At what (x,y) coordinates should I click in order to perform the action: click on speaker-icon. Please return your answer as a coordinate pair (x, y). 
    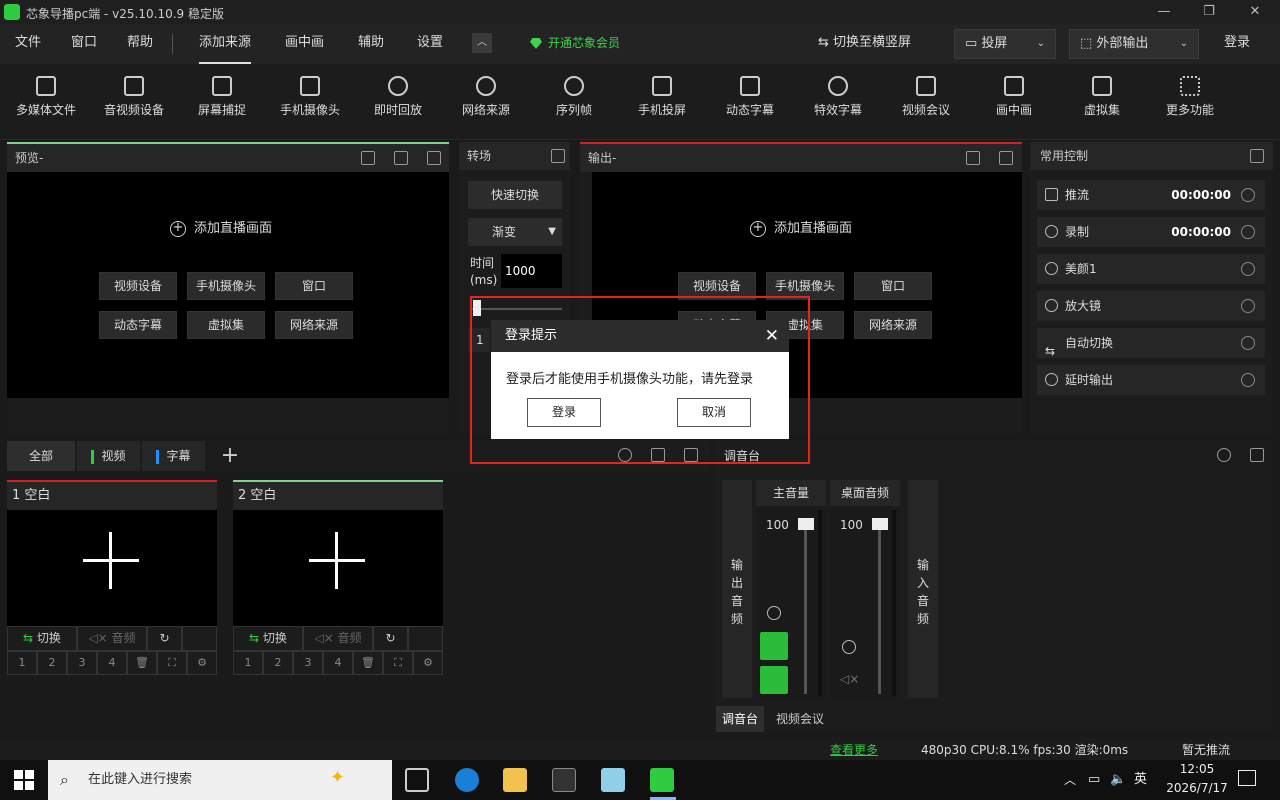
    Looking at the image, I should click on (774, 680).